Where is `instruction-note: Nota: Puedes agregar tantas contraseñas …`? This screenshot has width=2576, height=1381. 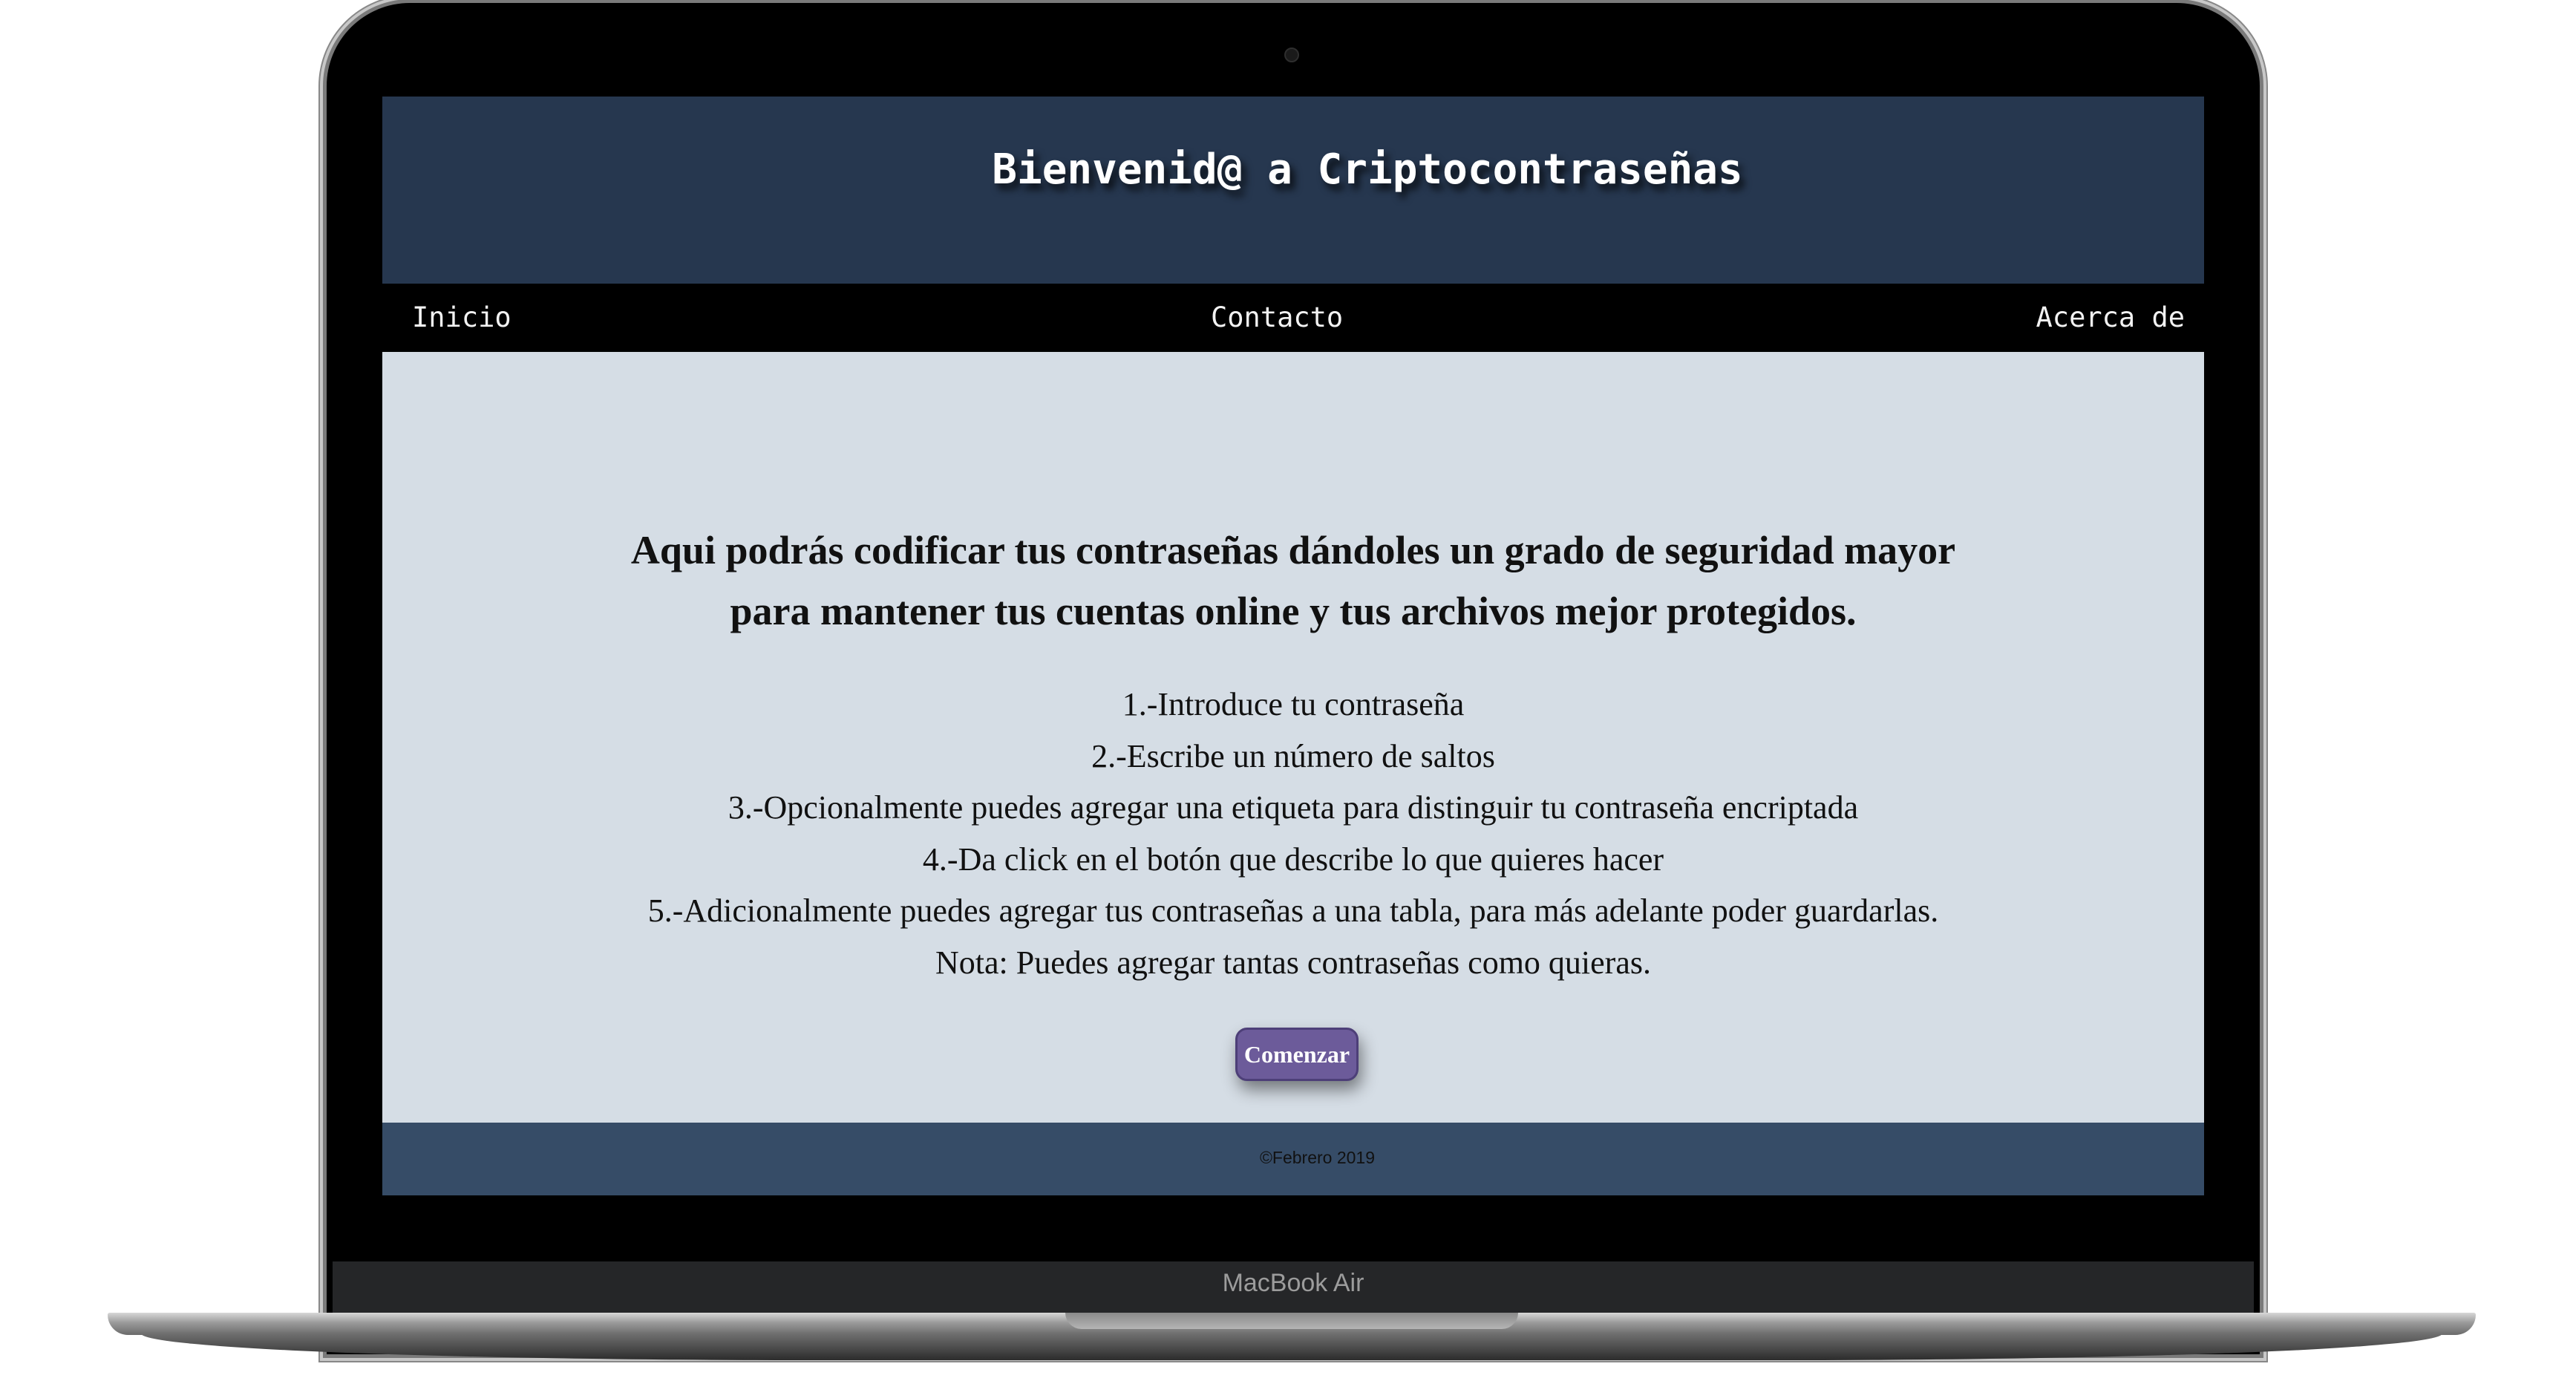 instruction-note: Nota: Puedes agregar tantas contraseñas … is located at coordinates (1293, 962).